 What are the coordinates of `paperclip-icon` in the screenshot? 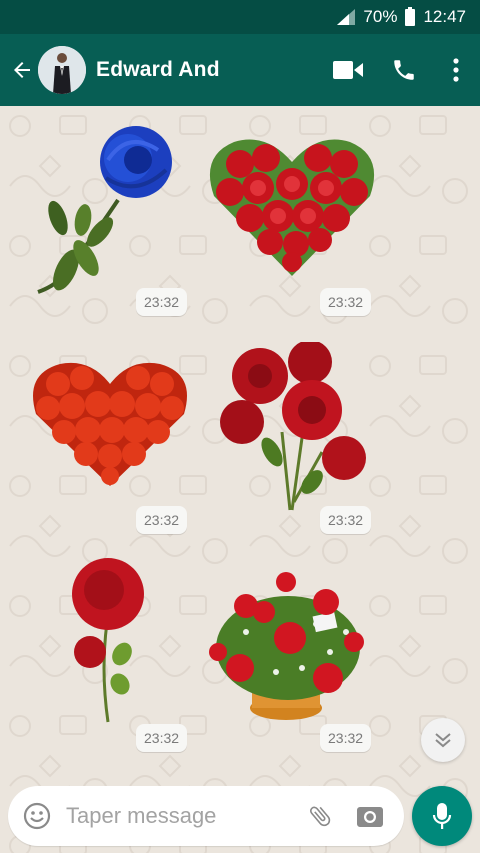 It's located at (320, 816).